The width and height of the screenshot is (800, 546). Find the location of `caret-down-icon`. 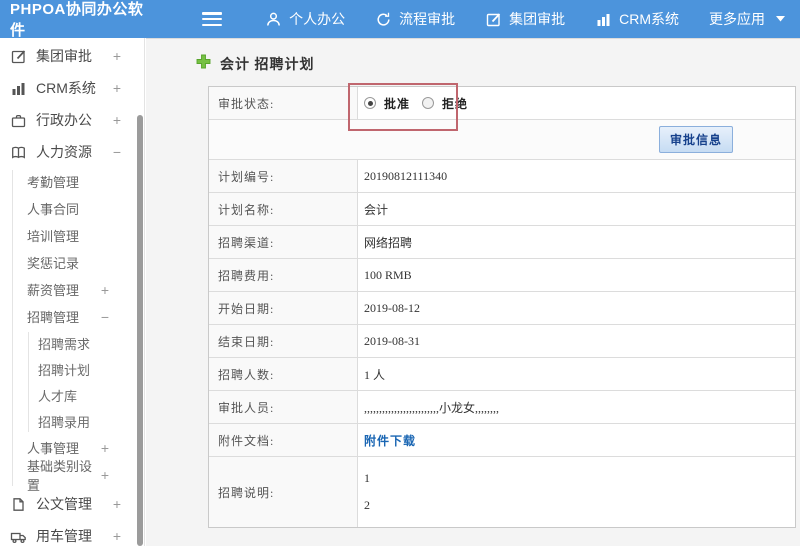

caret-down-icon is located at coordinates (780, 19).